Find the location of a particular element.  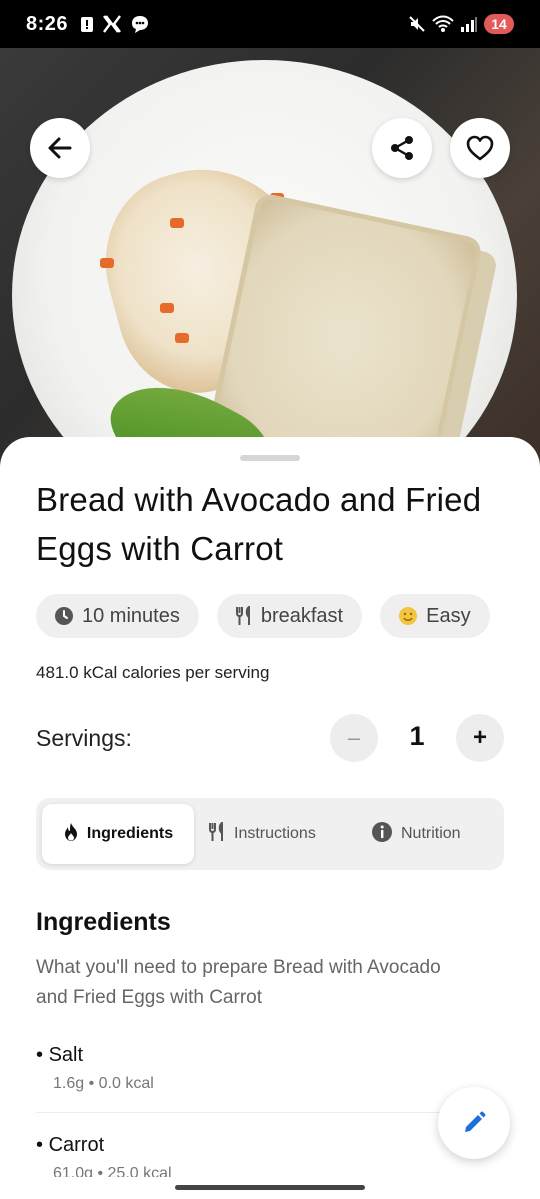

status-time: 8:26 is located at coordinates (47, 23).